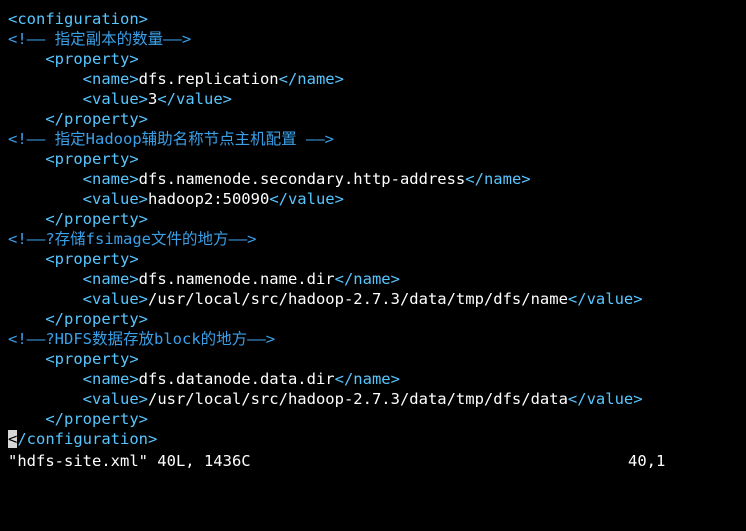 This screenshot has width=746, height=531. I want to click on editor-line: <value>3</value>, so click(325, 99).